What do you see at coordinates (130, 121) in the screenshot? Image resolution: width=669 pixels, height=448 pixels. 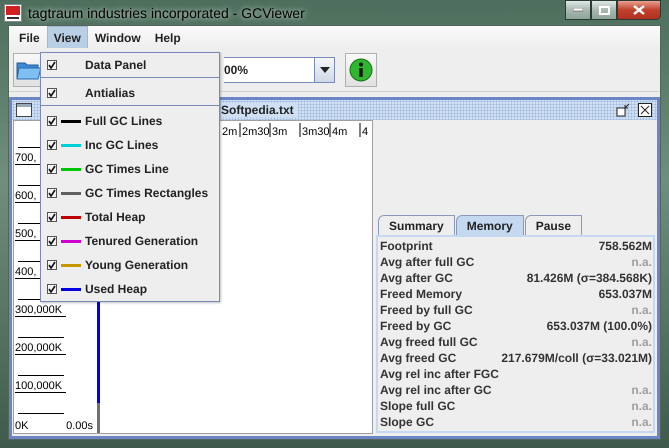 I see `menu-option: Full GC Lines` at bounding box center [130, 121].